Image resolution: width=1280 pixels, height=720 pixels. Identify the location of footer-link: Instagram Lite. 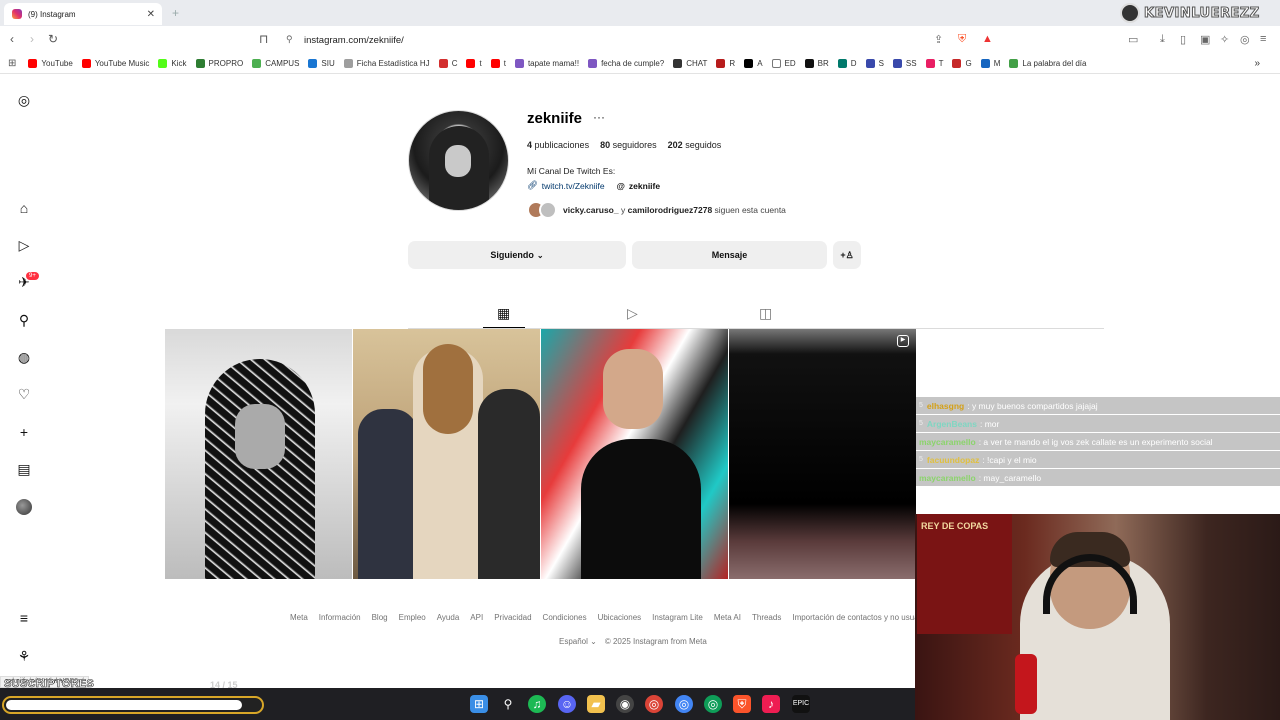
(677, 617).